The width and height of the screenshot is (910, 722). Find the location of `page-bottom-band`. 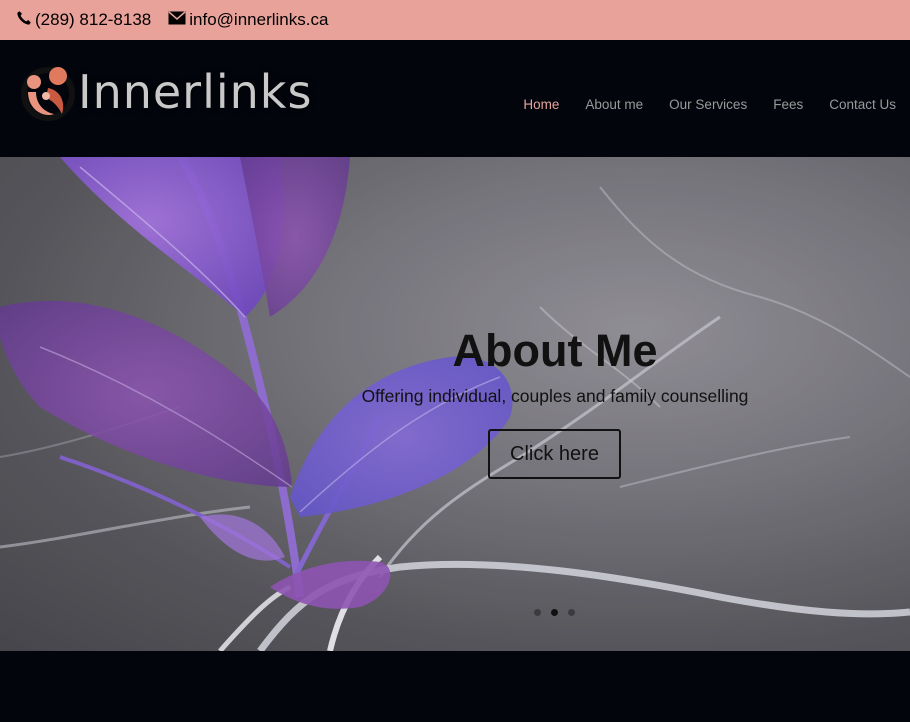

page-bottom-band is located at coordinates (455, 686).